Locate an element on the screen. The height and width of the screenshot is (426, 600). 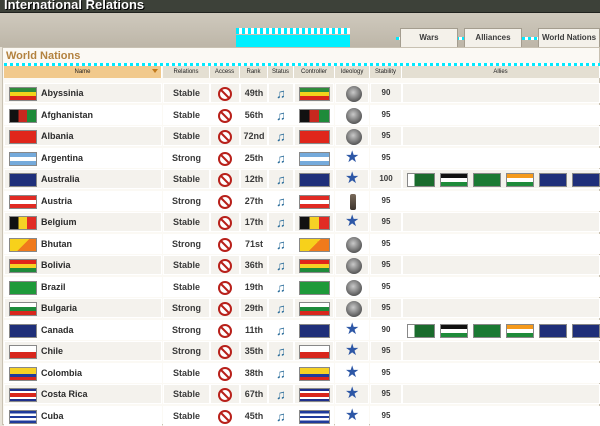
nation-row: Canada Strong 11th ♫ ★ 90 is located at coordinates (302, 329).